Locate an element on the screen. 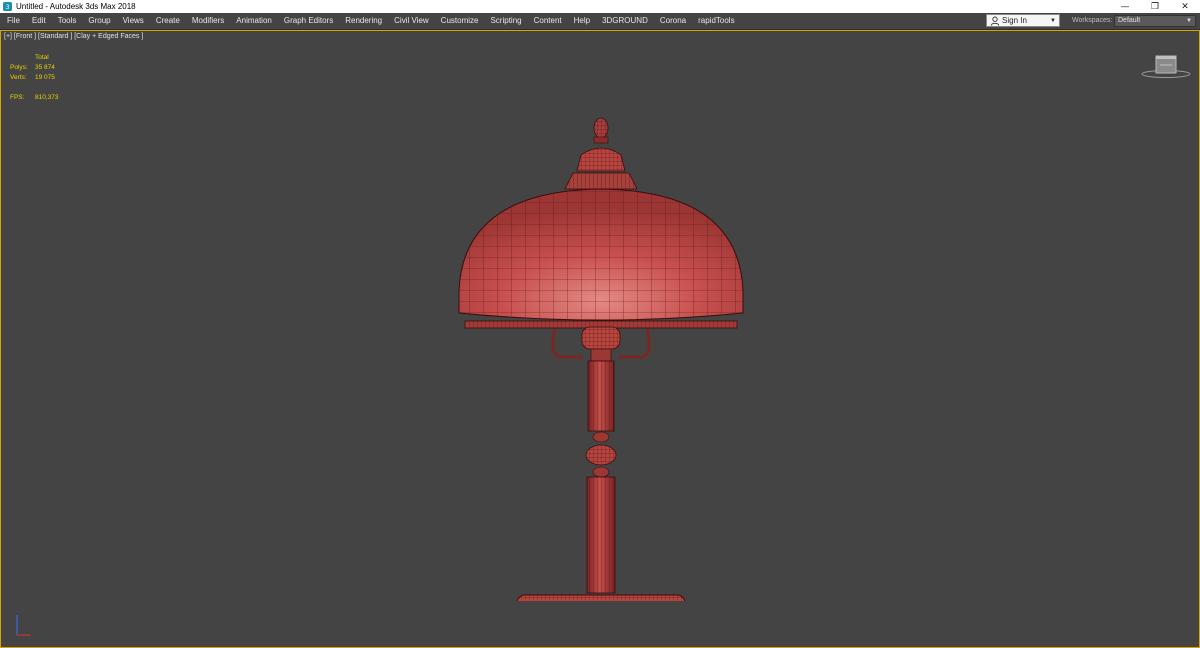 This screenshot has width=1200, height=648. verts-value: 19 075 is located at coordinates (45, 77).